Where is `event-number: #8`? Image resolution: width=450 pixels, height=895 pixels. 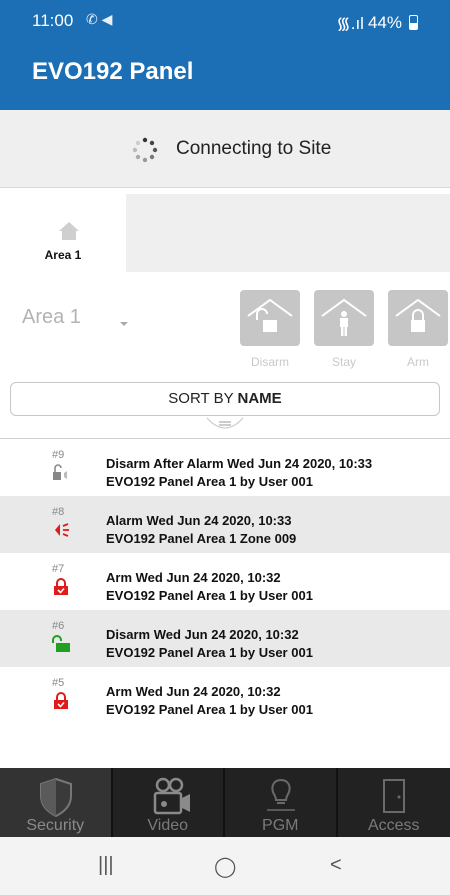
event-number: #8 is located at coordinates (58, 512).